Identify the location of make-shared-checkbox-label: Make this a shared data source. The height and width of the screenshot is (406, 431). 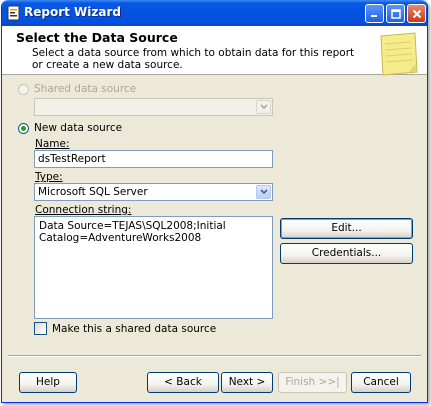
(134, 329).